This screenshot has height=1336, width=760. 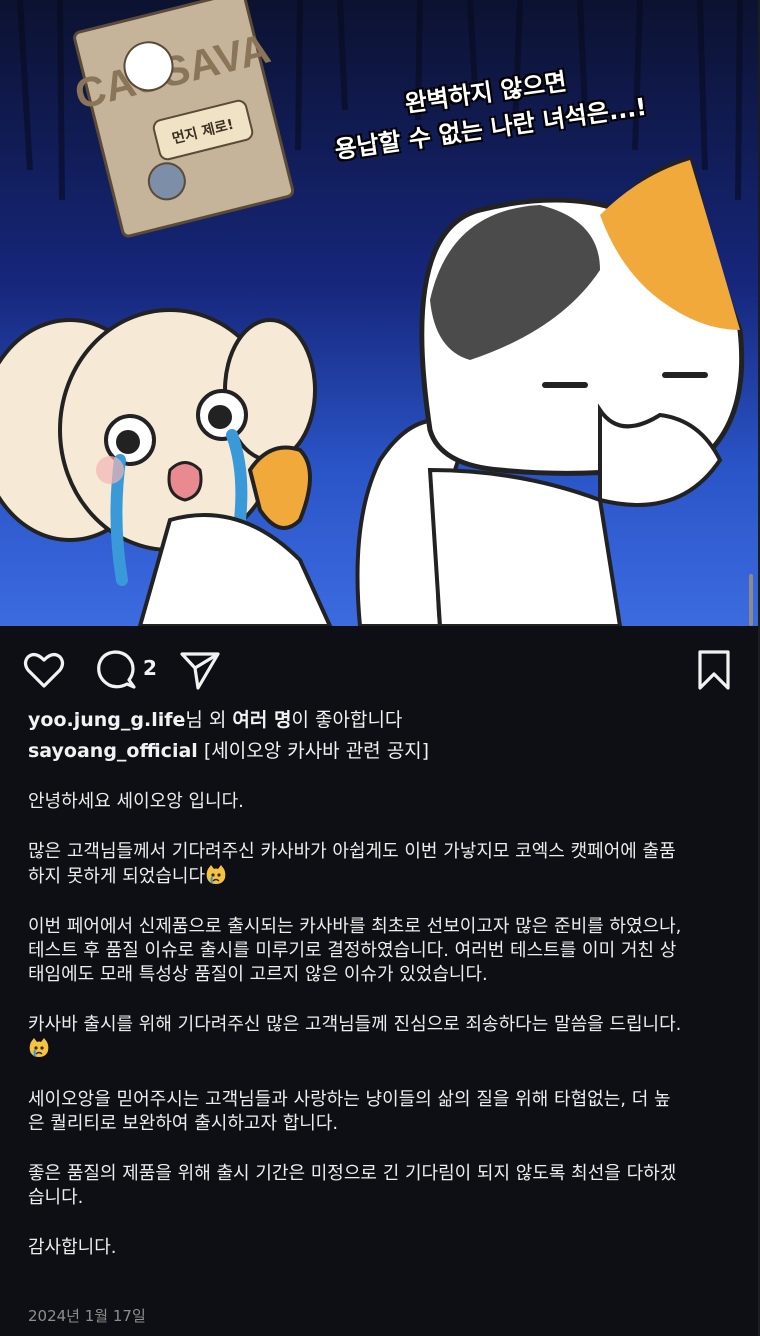 What do you see at coordinates (106, 720) in the screenshot?
I see `liker-username: yoo.jung_g.life` at bounding box center [106, 720].